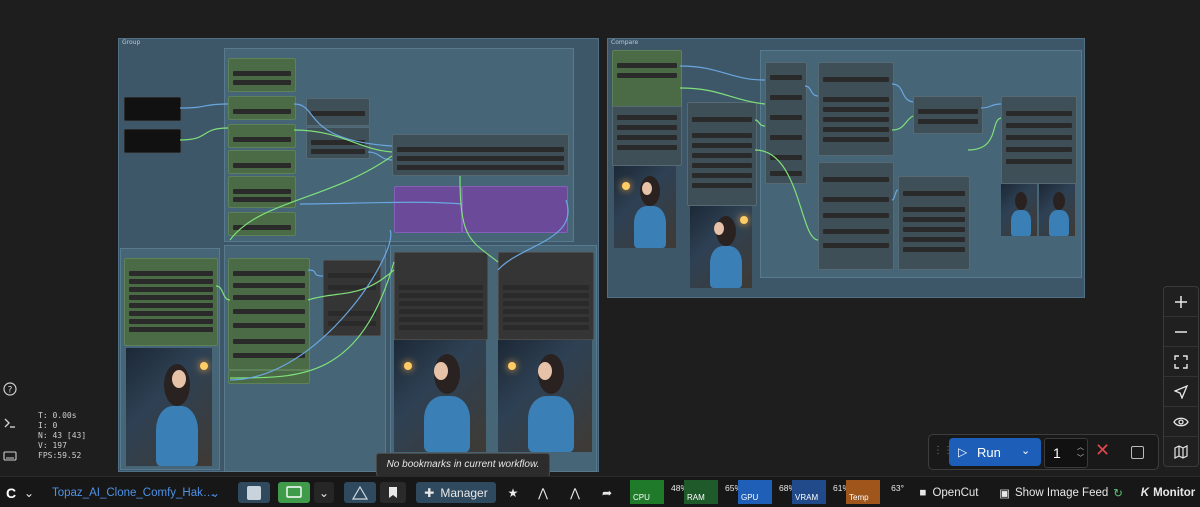 The width and height of the screenshot is (1200, 507). I want to click on bookmark-tooltip: No bookmarks in current workflow., so click(463, 465).